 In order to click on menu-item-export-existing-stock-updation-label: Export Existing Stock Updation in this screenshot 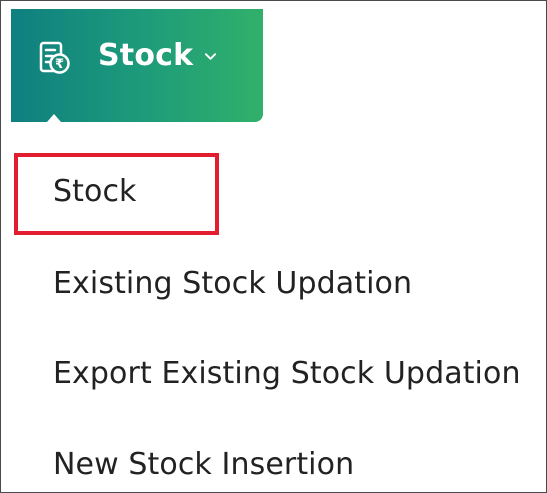, I will do `click(287, 373)`.